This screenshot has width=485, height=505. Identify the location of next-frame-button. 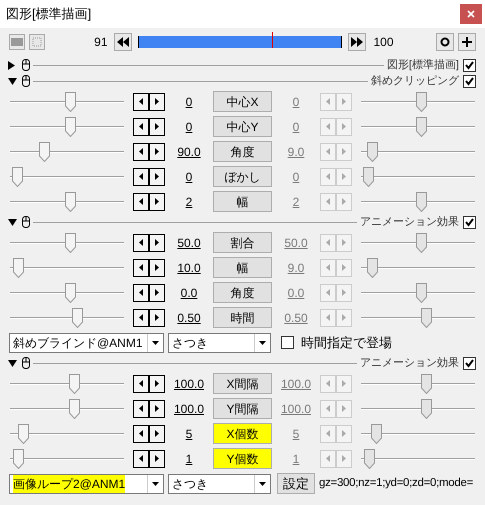
(357, 42).